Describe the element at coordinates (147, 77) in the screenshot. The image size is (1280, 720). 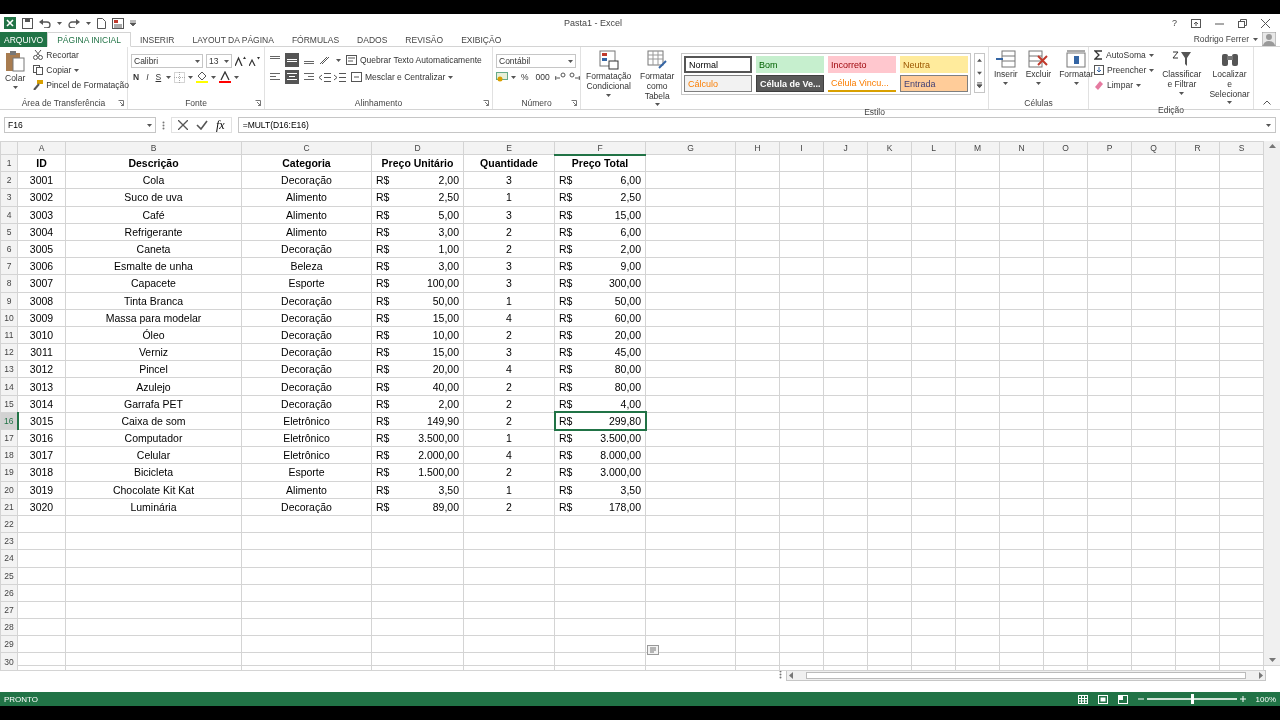
I see `italic-button: I` at that location.